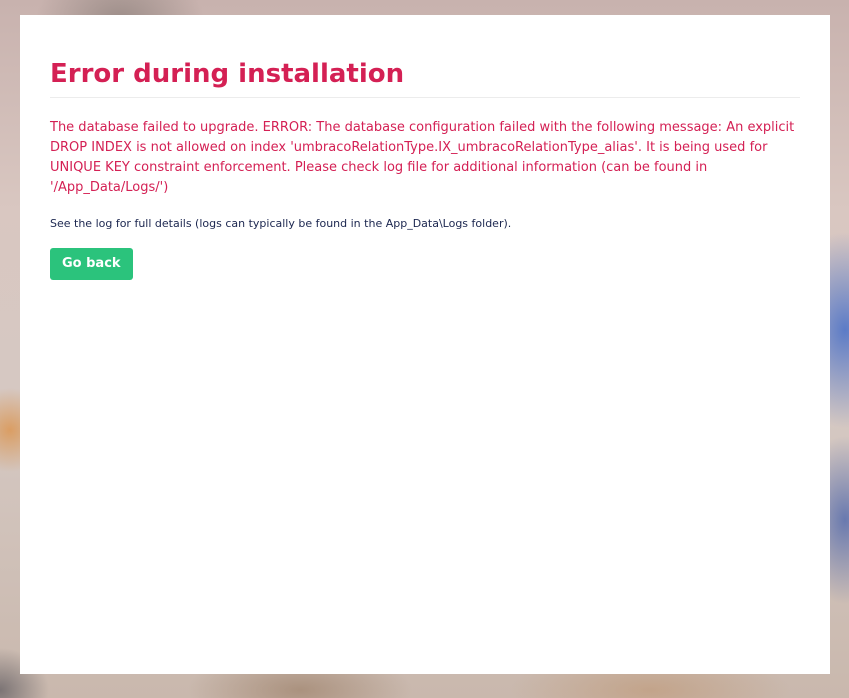  What do you see at coordinates (91, 264) in the screenshot?
I see `go-back-button: Go back` at bounding box center [91, 264].